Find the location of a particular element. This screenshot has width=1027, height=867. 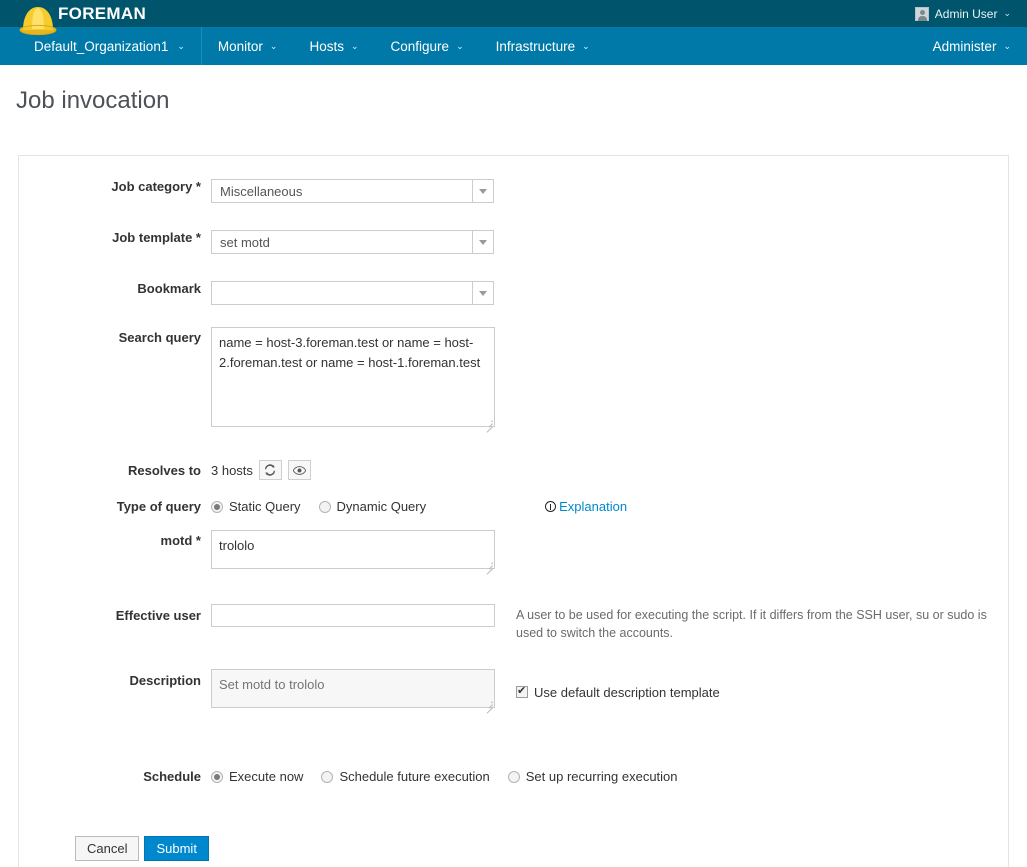

field-job-category: Job category * Miscellaneous is located at coordinates (513, 191).